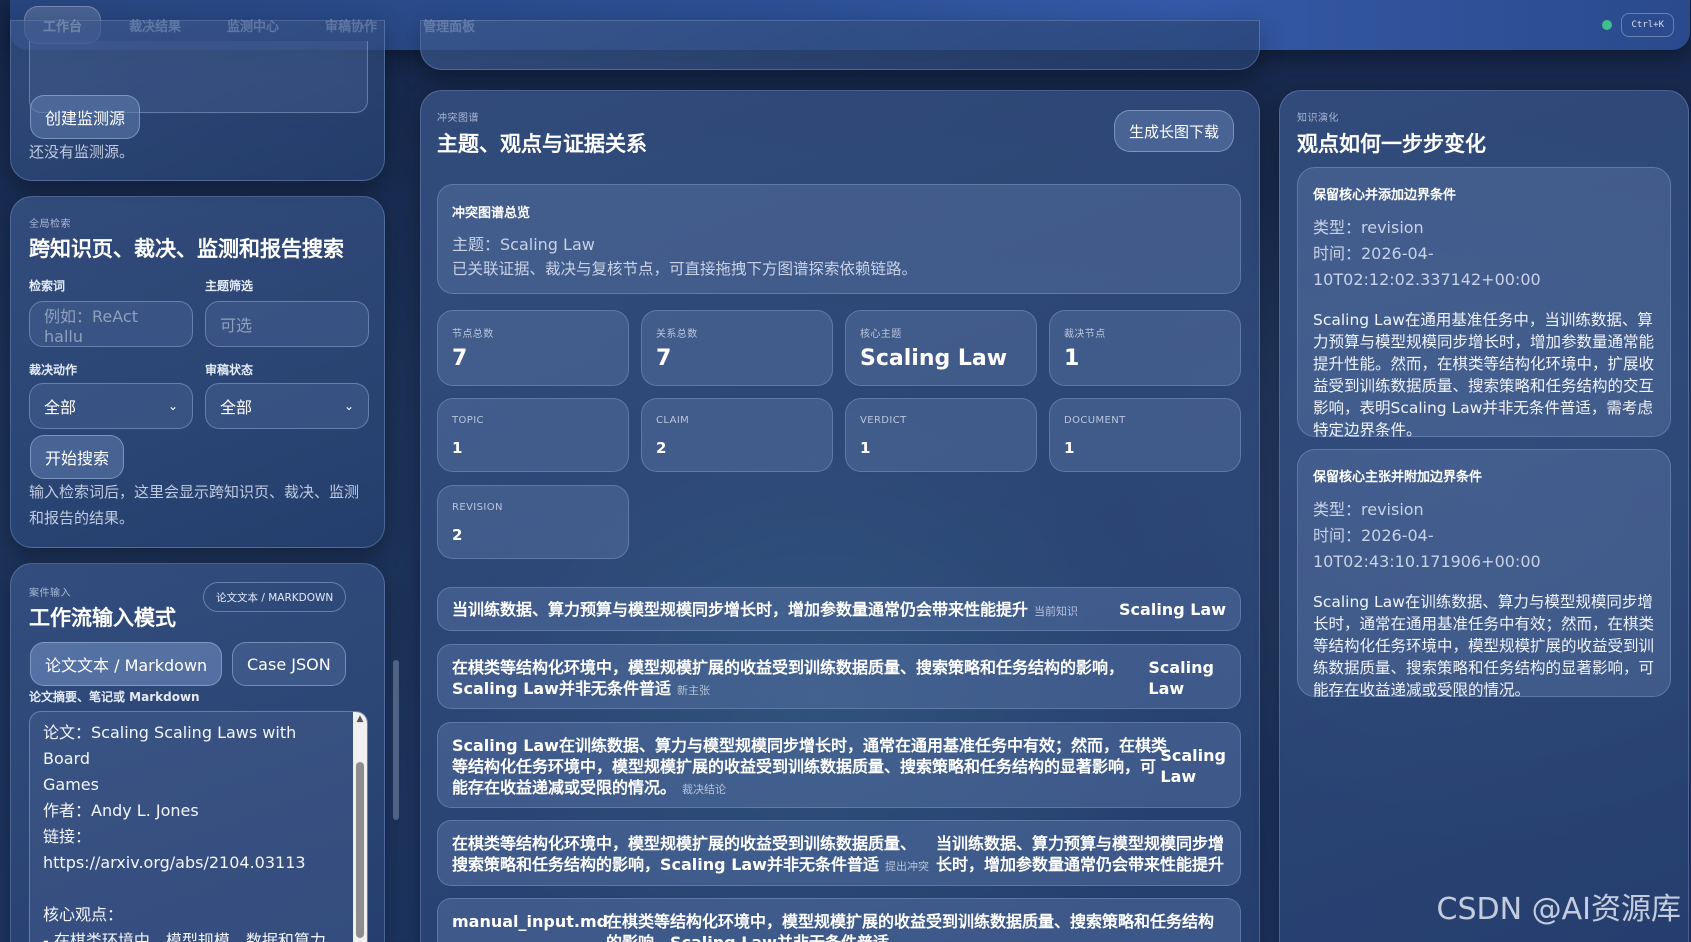  What do you see at coordinates (1318, 118) in the screenshot?
I see `evolution-eyebrow: 知识演化` at bounding box center [1318, 118].